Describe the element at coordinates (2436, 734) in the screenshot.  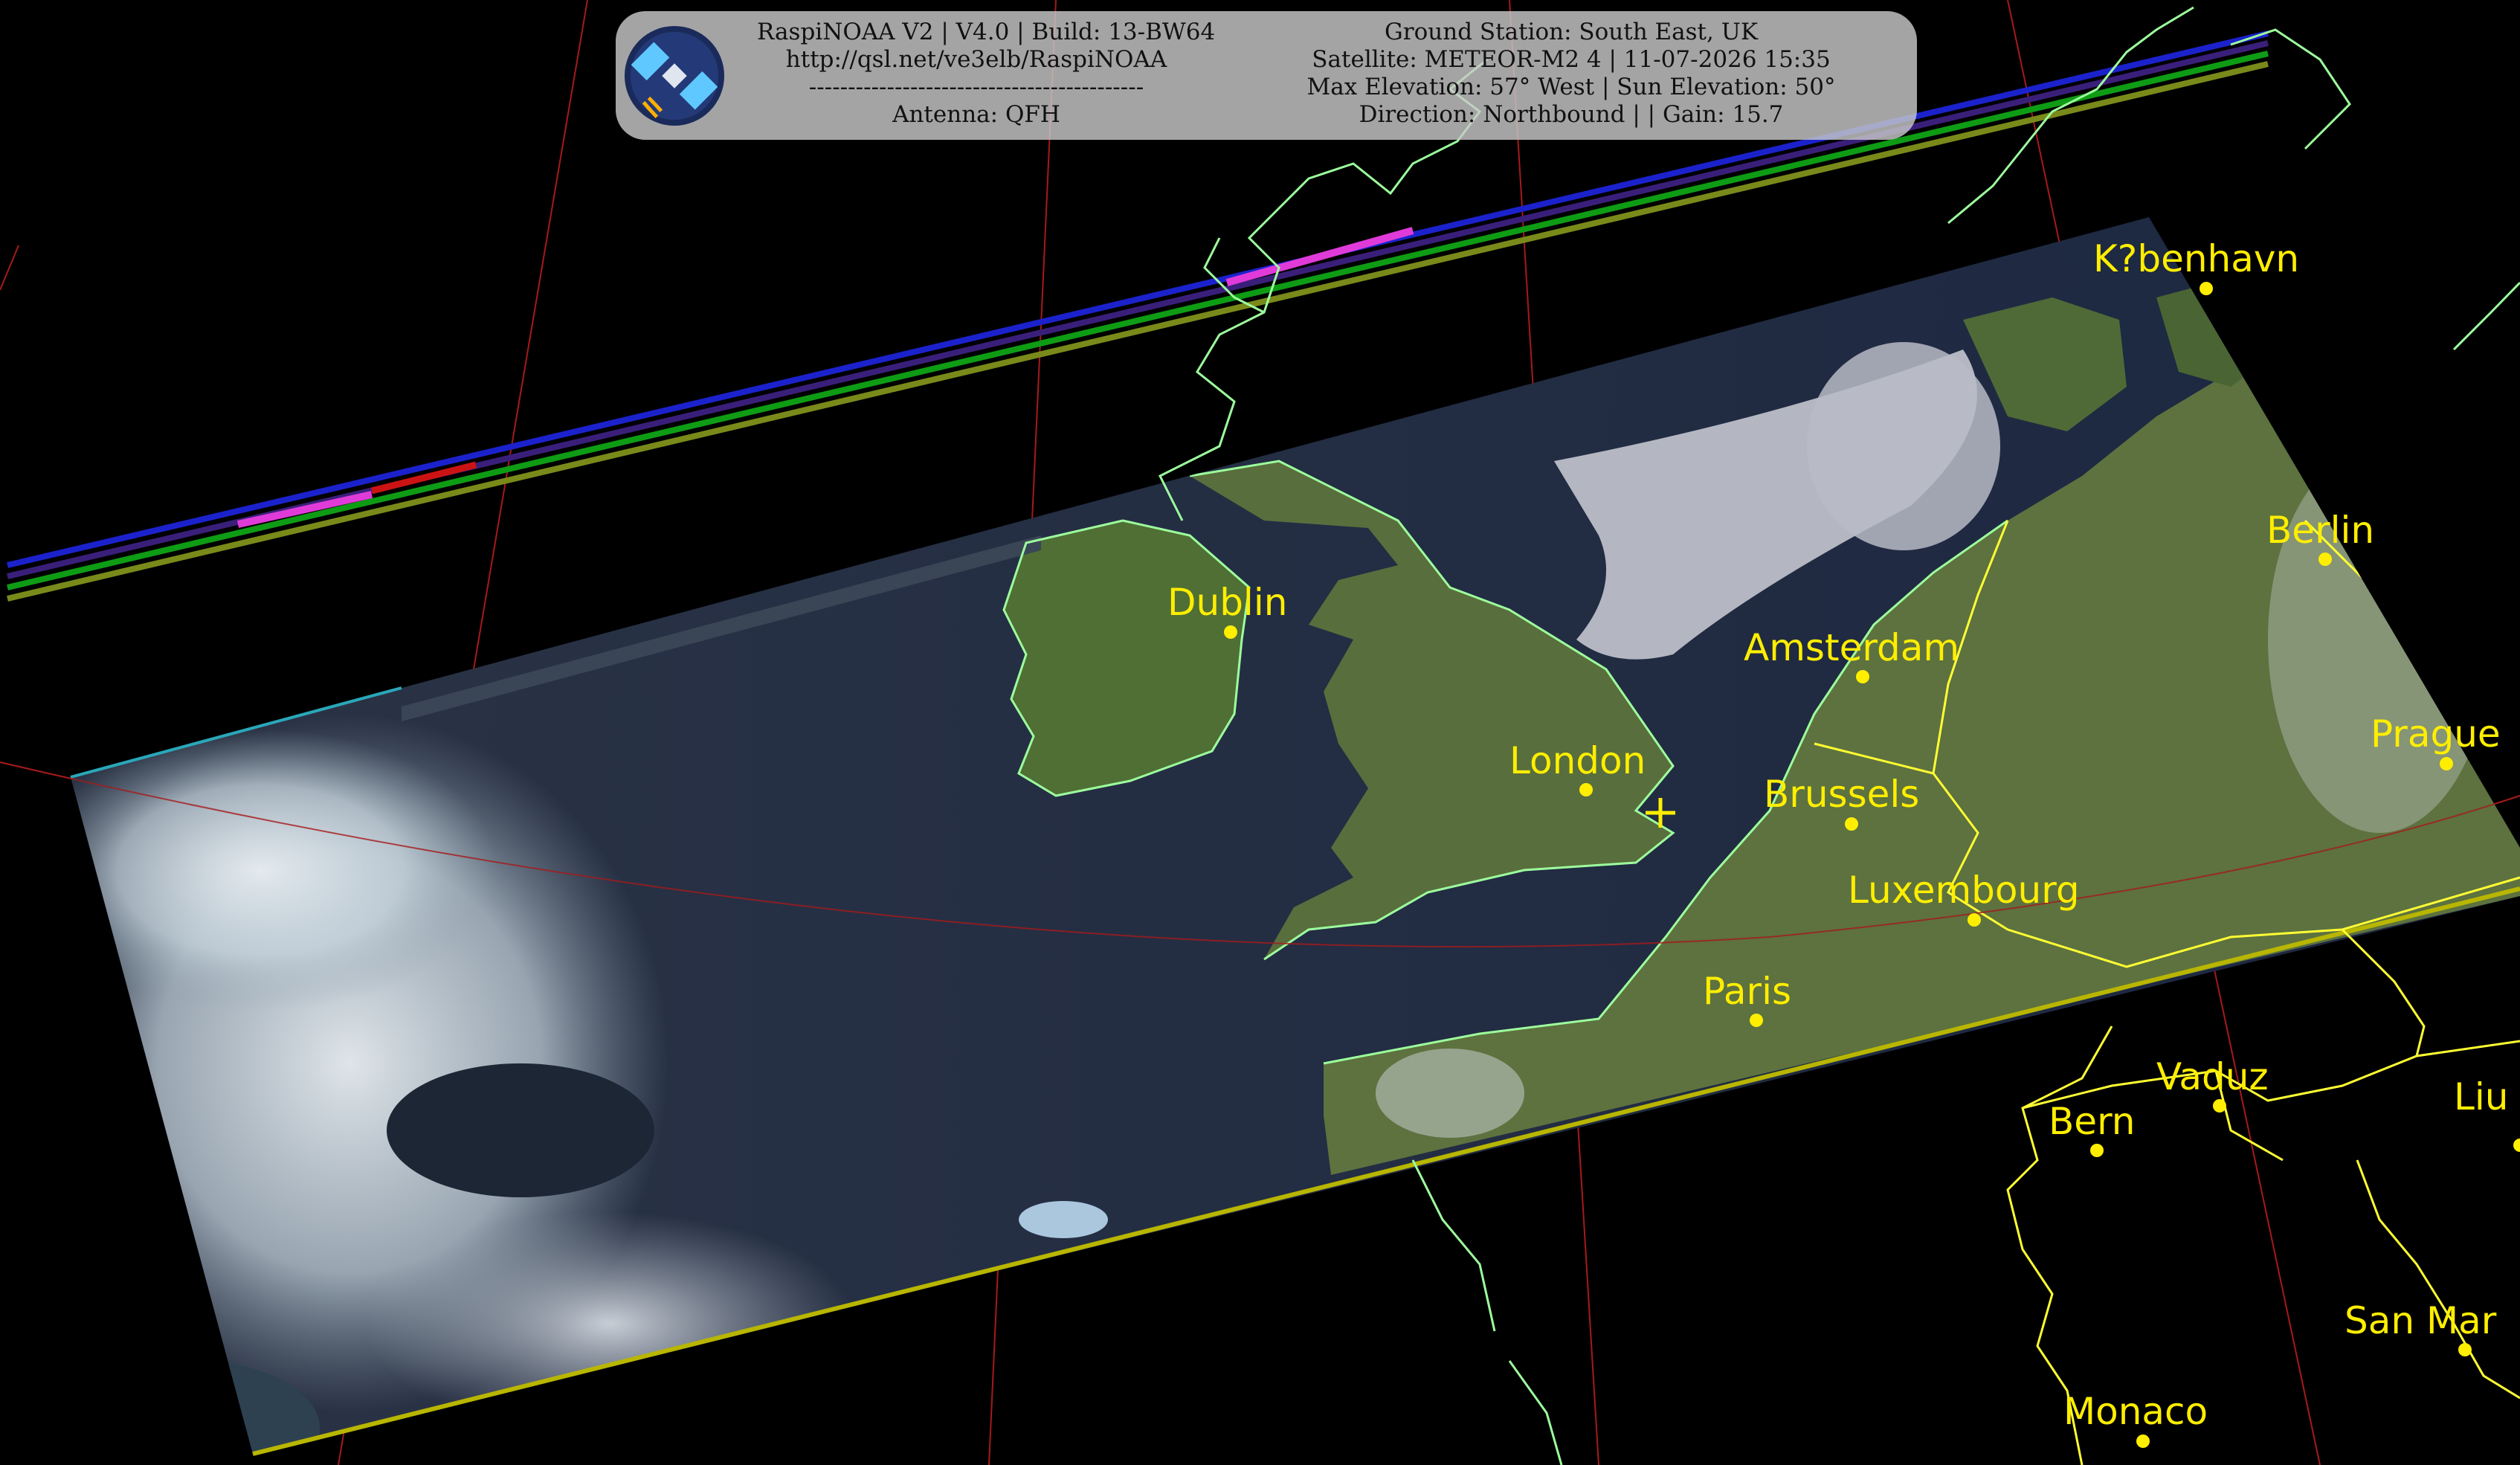
I see `city-label: Prague` at that location.